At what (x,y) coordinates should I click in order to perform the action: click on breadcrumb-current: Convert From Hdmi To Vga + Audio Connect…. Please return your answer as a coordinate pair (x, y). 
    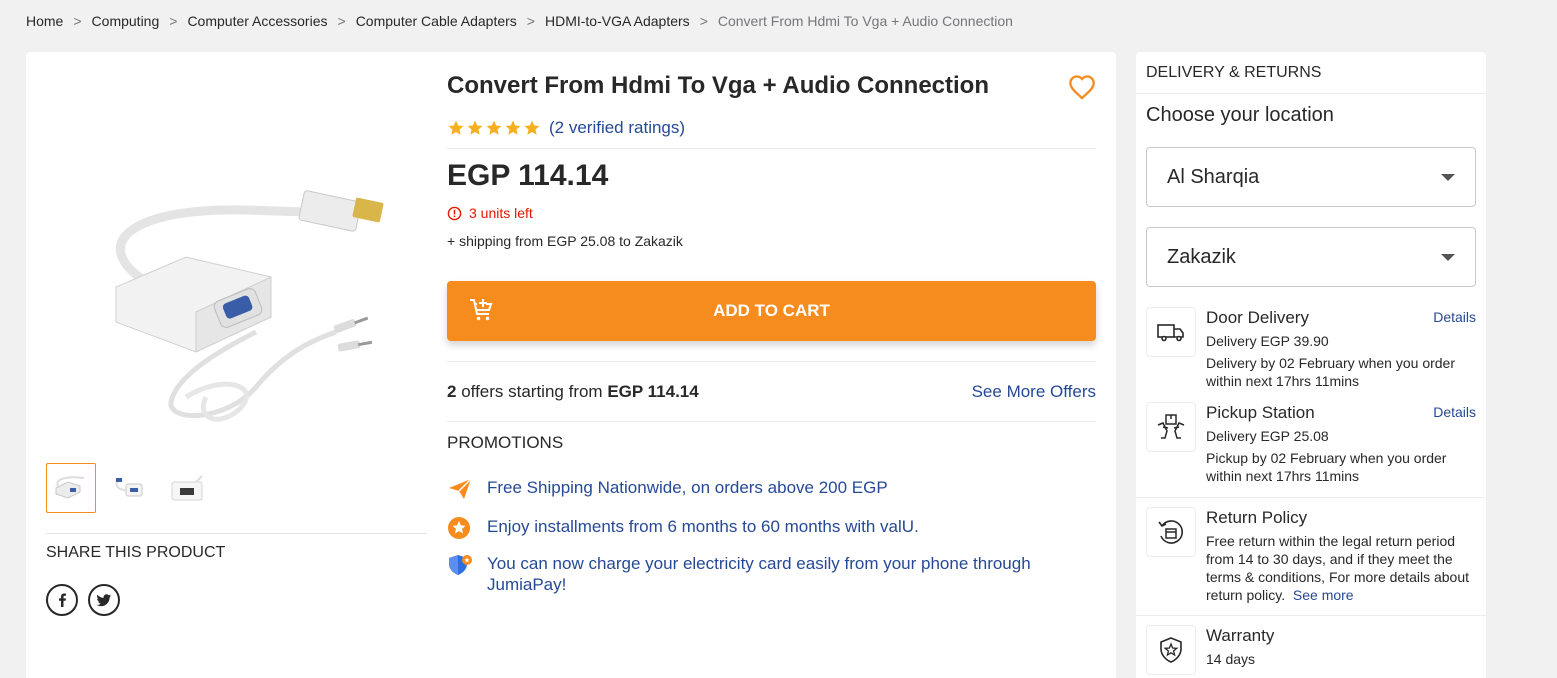
    Looking at the image, I should click on (865, 21).